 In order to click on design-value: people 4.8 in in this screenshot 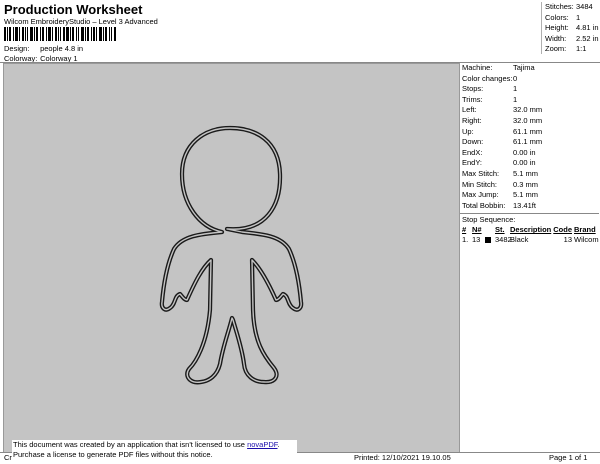, I will do `click(62, 48)`.